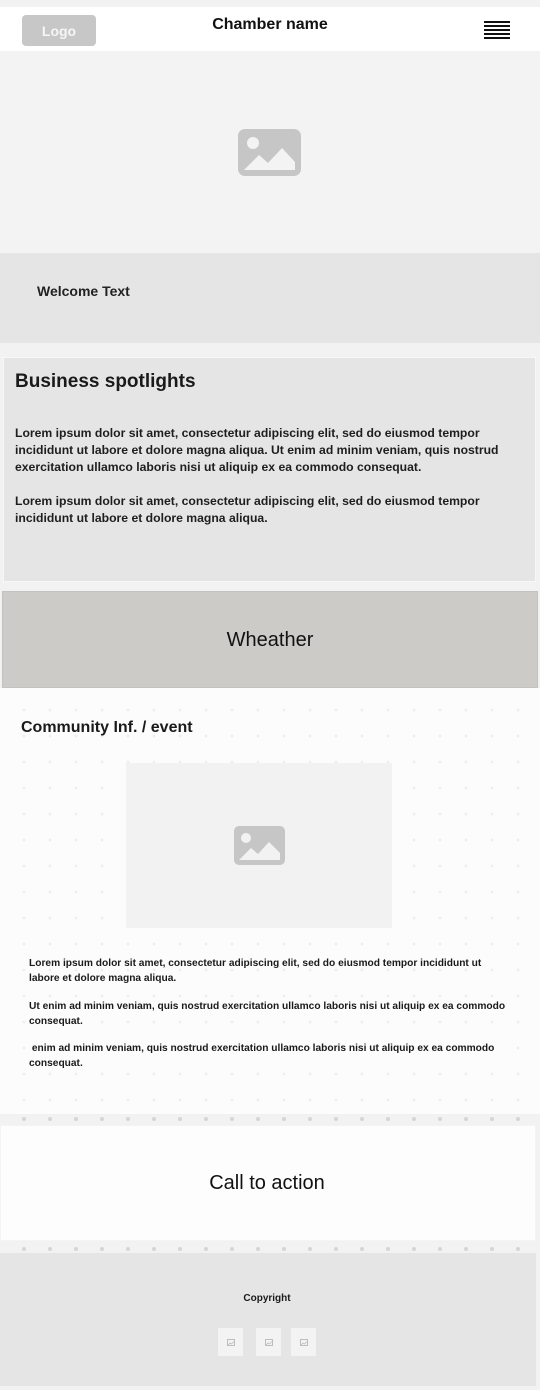  I want to click on copyright-text: Copyright, so click(267, 1298).